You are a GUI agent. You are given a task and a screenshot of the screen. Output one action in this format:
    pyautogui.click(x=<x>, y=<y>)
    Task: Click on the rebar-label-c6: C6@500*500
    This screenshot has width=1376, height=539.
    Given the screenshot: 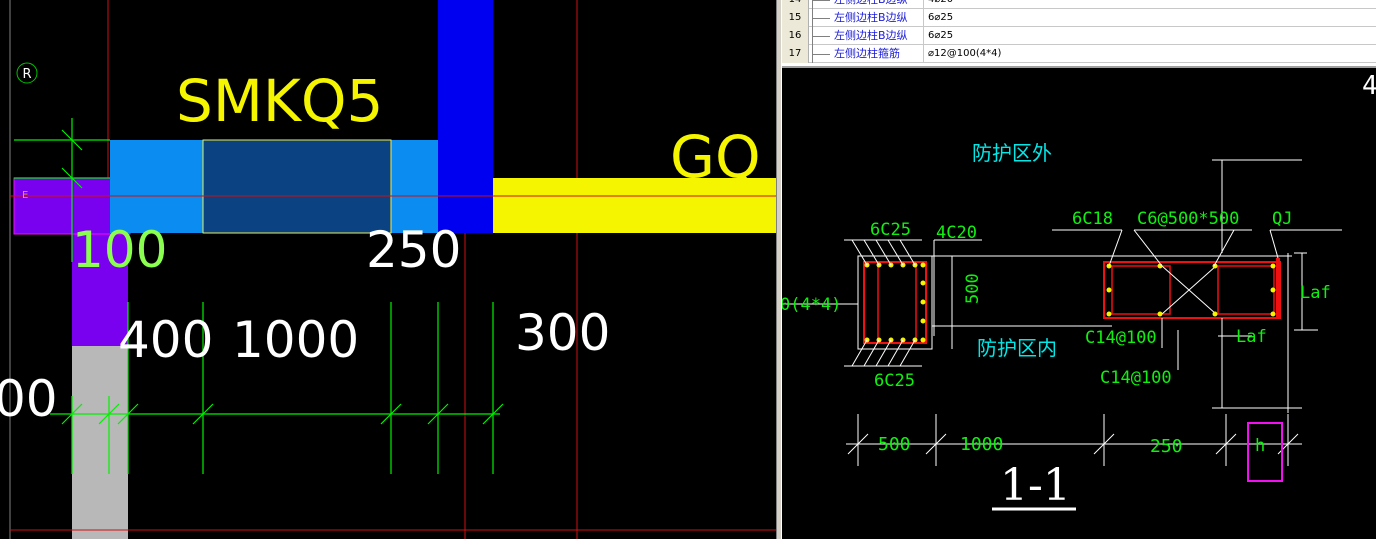 What is the action you would take?
    pyautogui.click(x=1188, y=219)
    